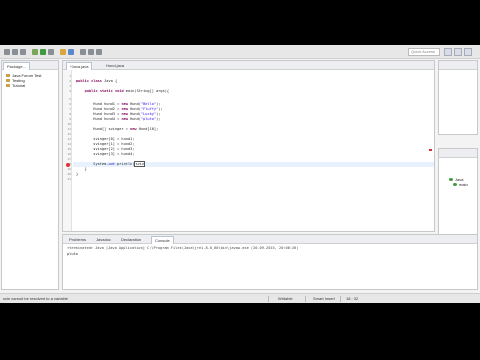 This screenshot has width=480, height=360. Describe the element at coordinates (23, 52) in the screenshot. I see `print-icon` at that location.